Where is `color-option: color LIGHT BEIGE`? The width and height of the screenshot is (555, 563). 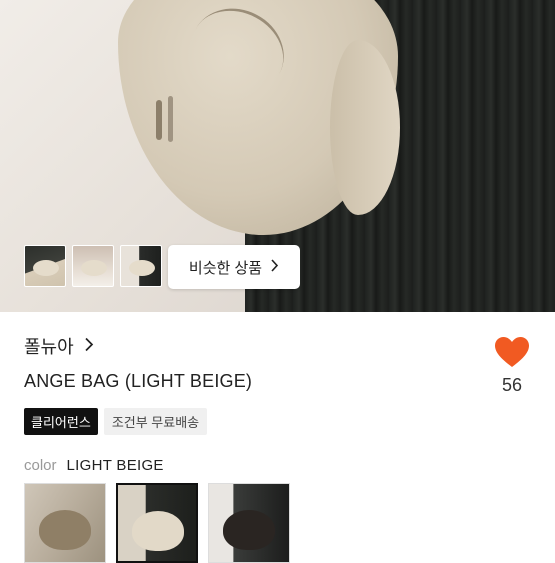 color-option: color LIGHT BEIGE is located at coordinates (94, 465).